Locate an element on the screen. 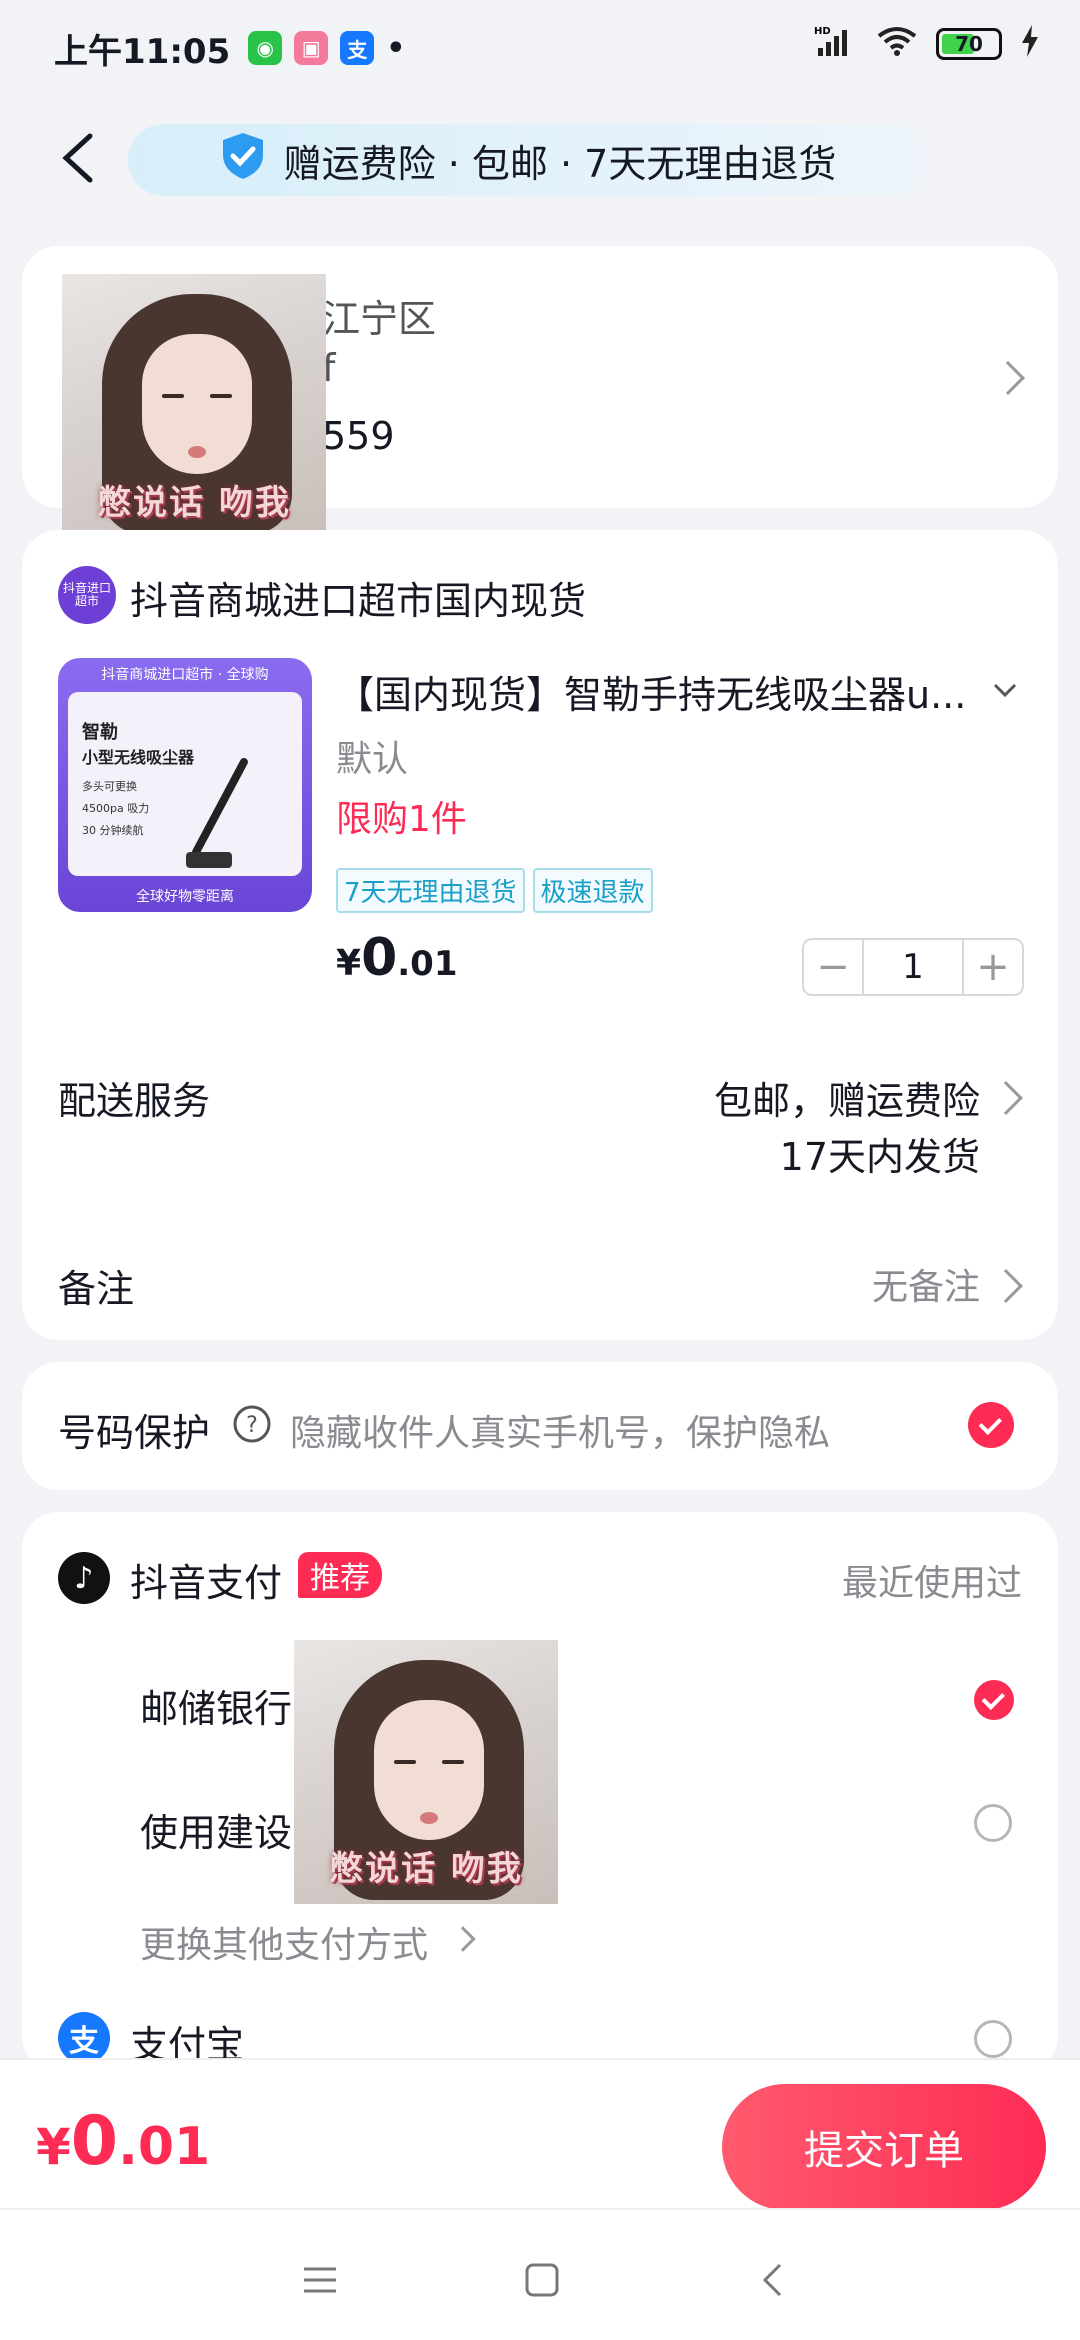 This screenshot has width=1080, height=2340. vacuum-illustration is located at coordinates (220, 807).